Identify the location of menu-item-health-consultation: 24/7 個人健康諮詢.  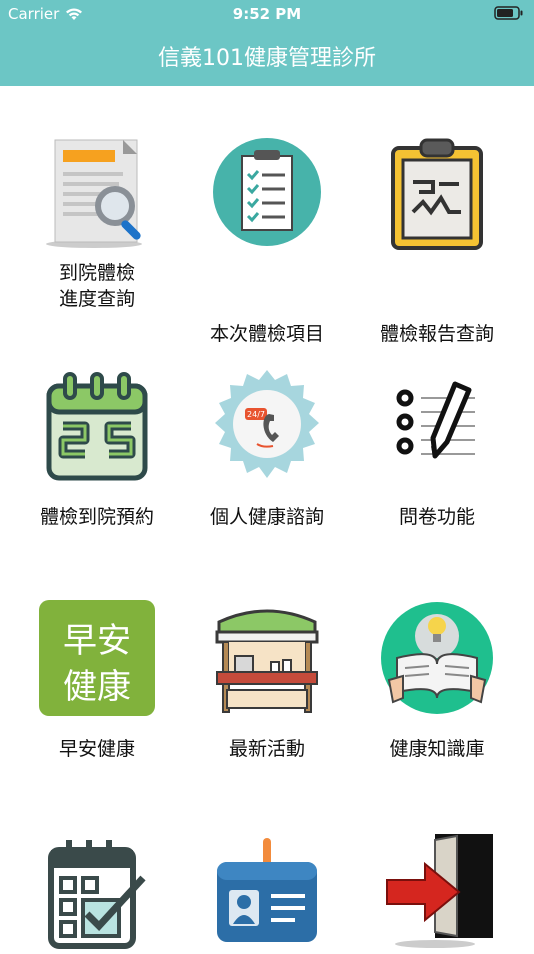
(267, 483).